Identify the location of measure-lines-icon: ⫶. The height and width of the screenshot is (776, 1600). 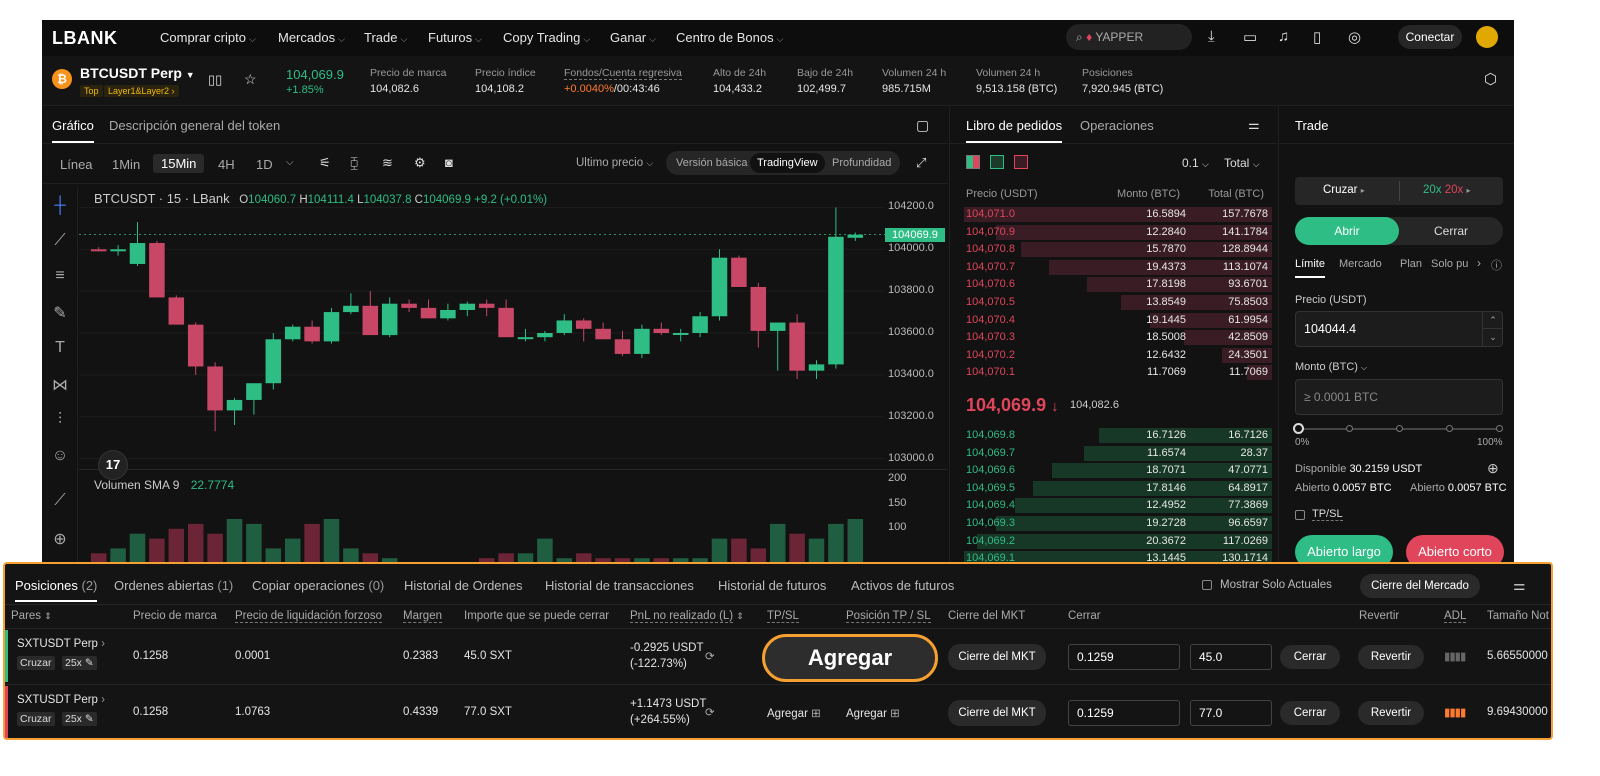
(60, 420).